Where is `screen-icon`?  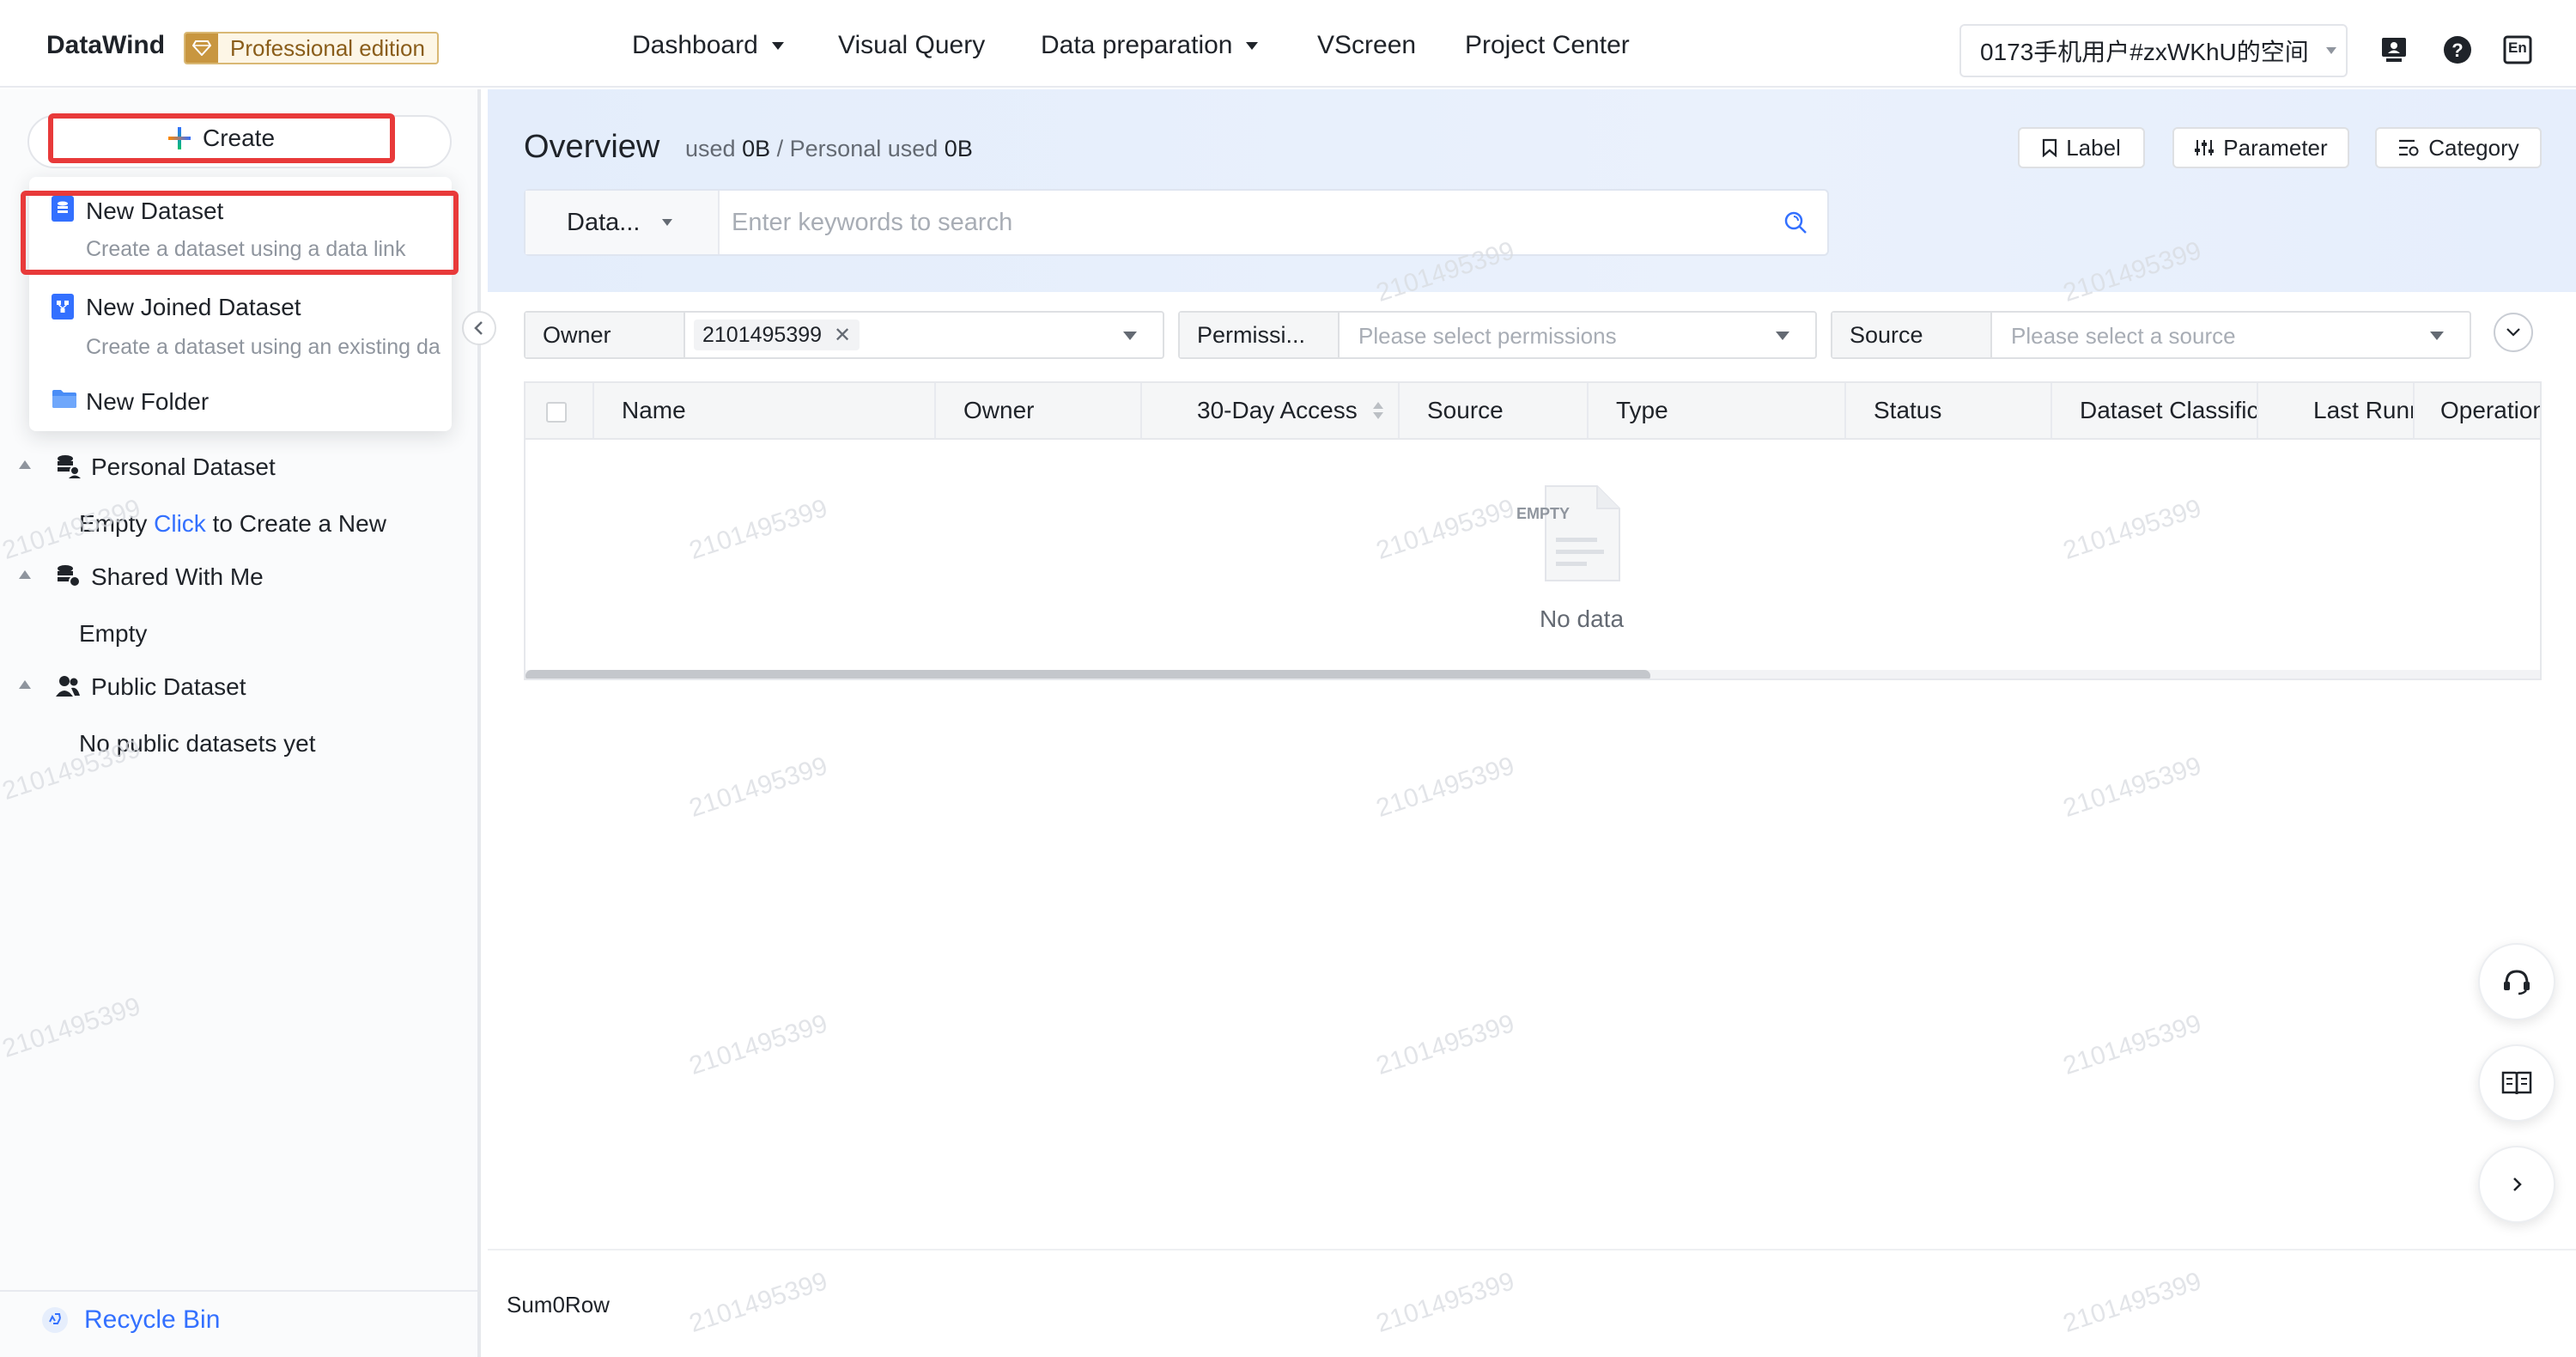 screen-icon is located at coordinates (2394, 49).